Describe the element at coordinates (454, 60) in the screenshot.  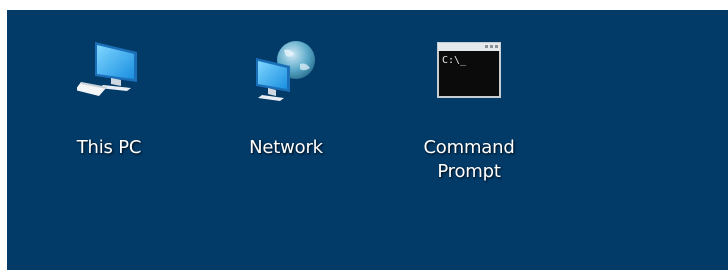
I see `command-prompt-icon-text: C:\_` at that location.